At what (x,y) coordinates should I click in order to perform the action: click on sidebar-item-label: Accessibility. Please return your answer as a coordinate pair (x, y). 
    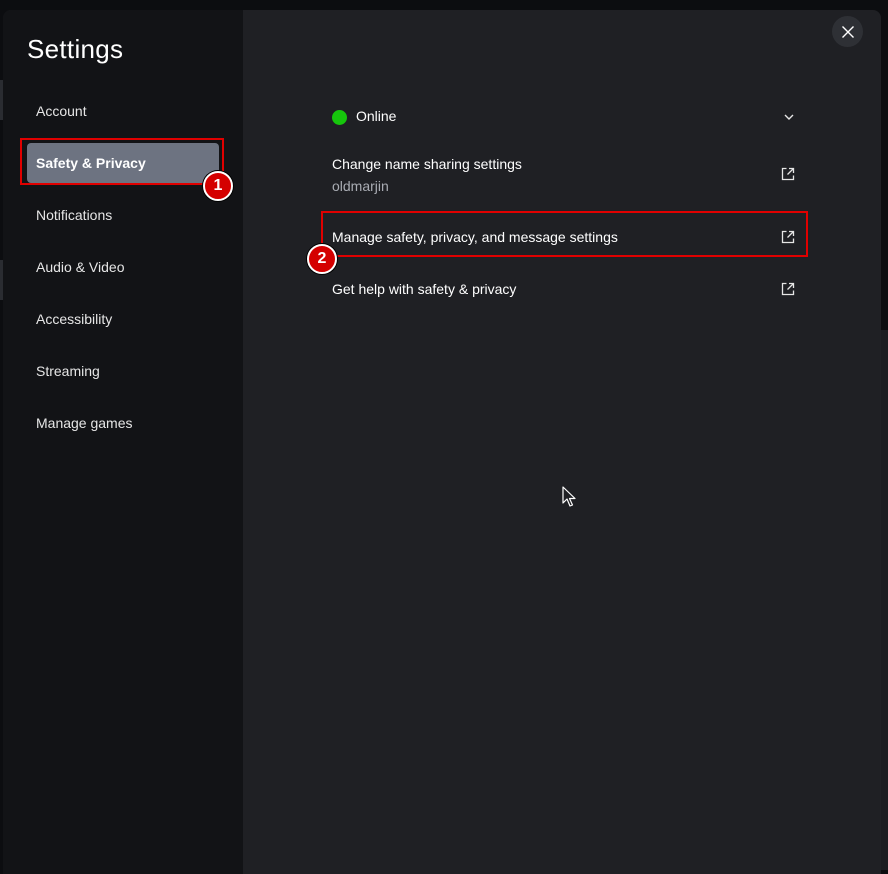
    Looking at the image, I should click on (74, 319).